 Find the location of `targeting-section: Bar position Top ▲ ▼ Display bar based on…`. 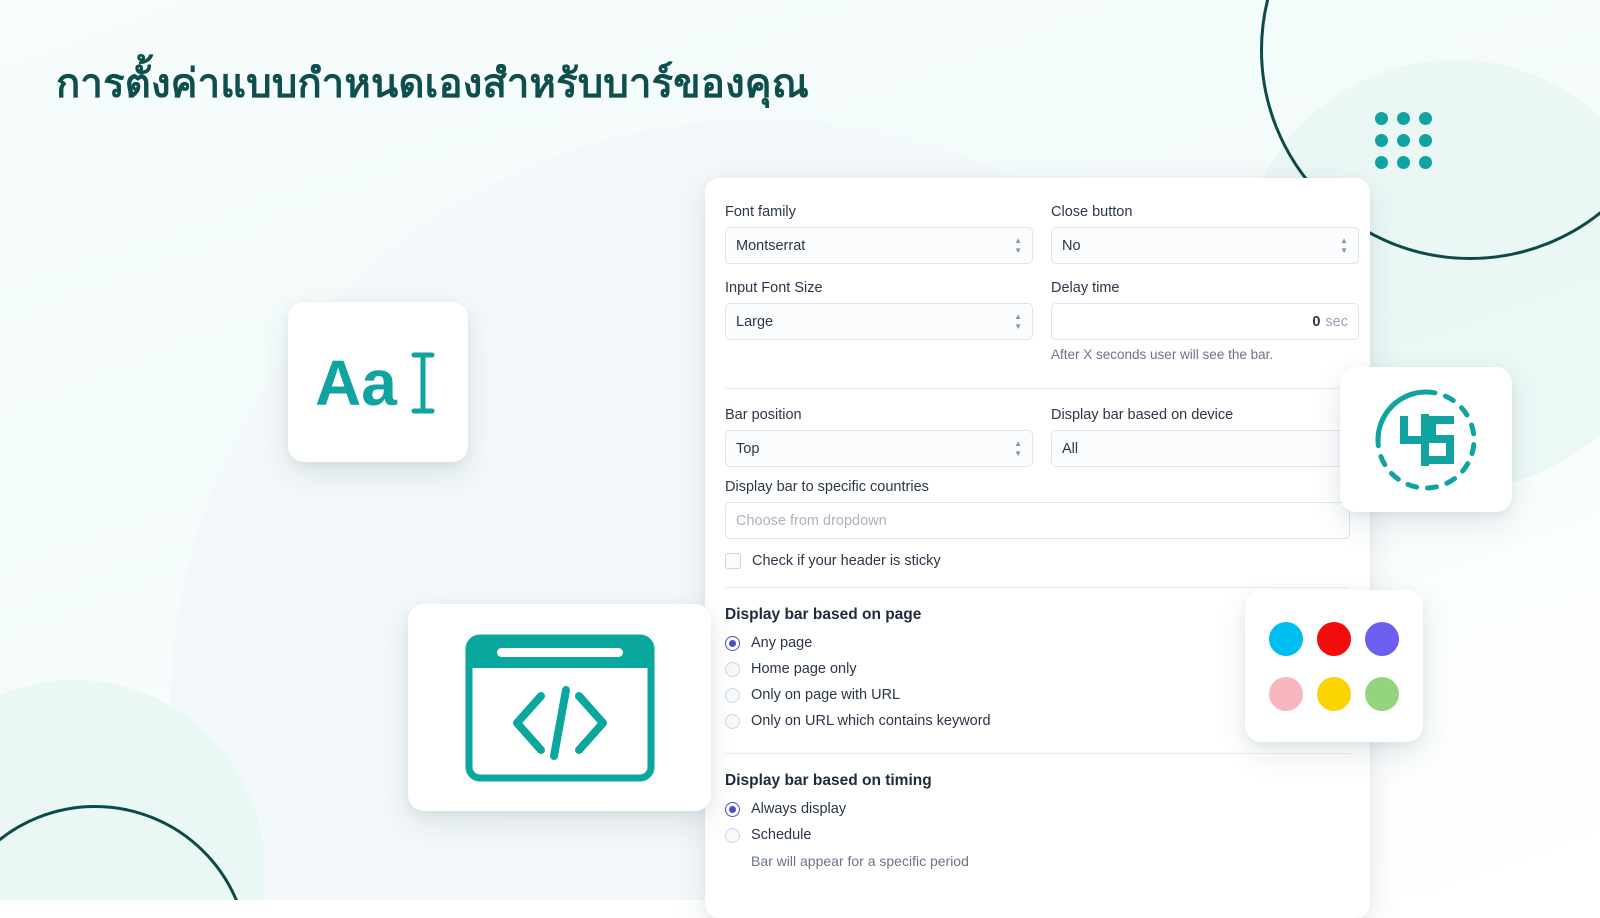

targeting-section: Bar position Top ▲ ▼ Display bar based on… is located at coordinates (1042, 487).